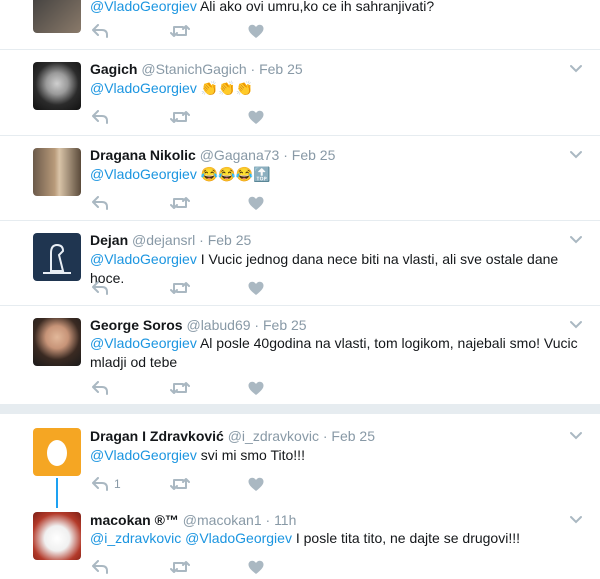 Image resolution: width=600 pixels, height=579 pixels. I want to click on timestamp: 11h, so click(285, 520).